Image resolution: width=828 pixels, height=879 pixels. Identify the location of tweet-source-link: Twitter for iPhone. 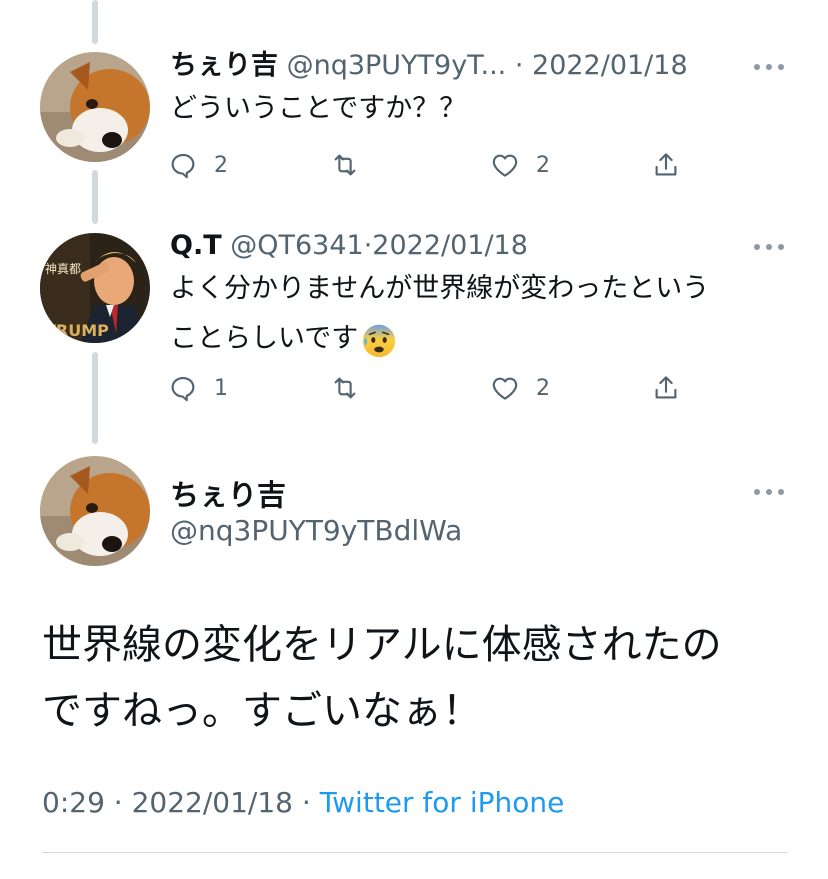
(442, 802).